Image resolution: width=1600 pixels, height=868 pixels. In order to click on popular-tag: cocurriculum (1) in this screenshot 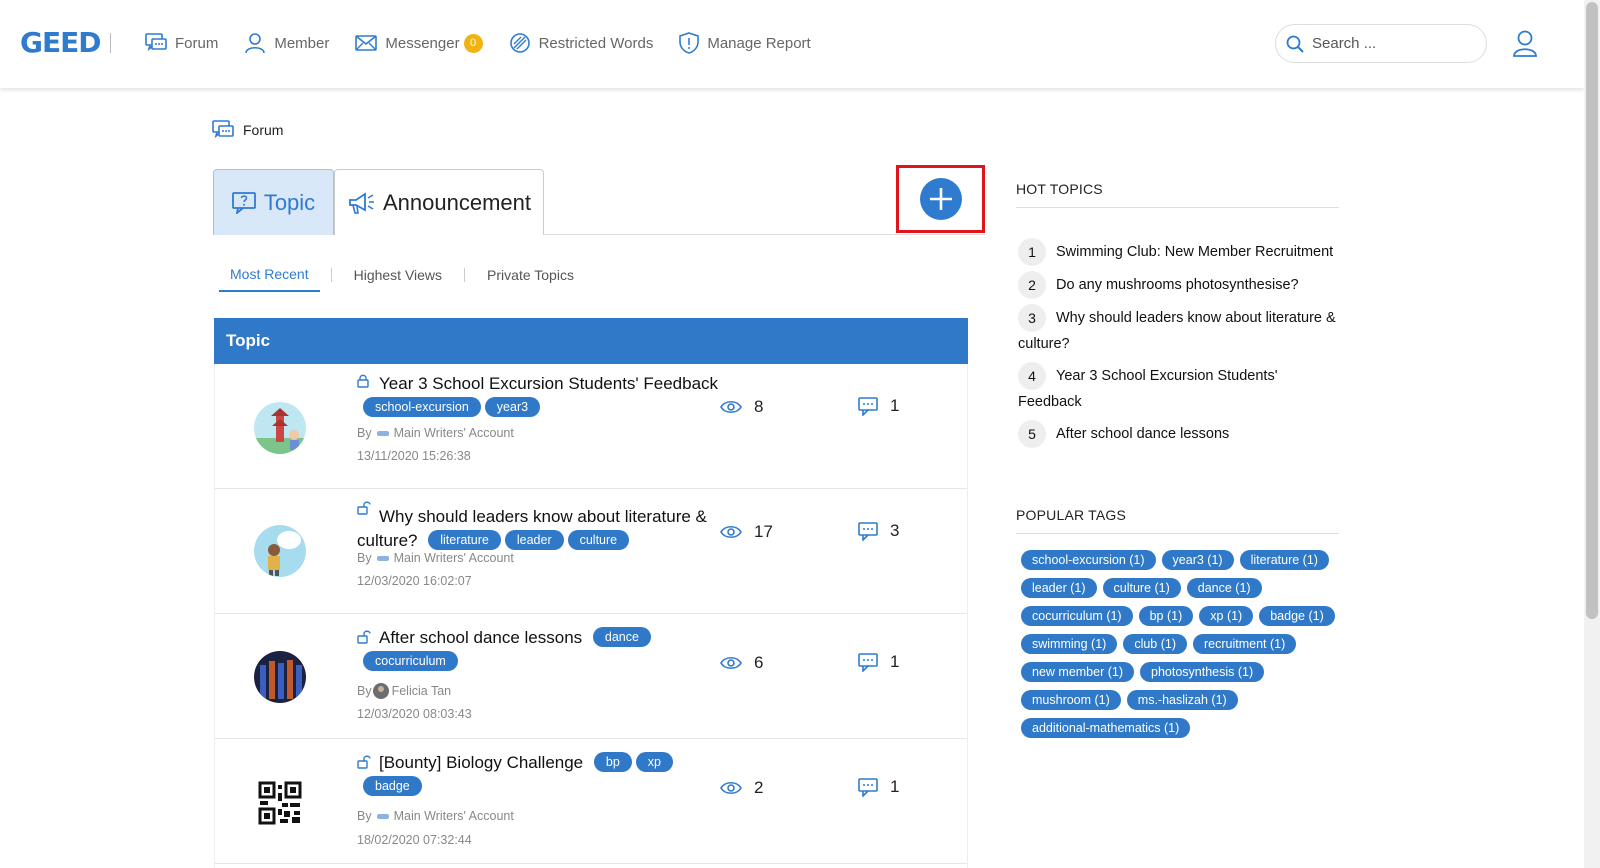, I will do `click(1077, 616)`.